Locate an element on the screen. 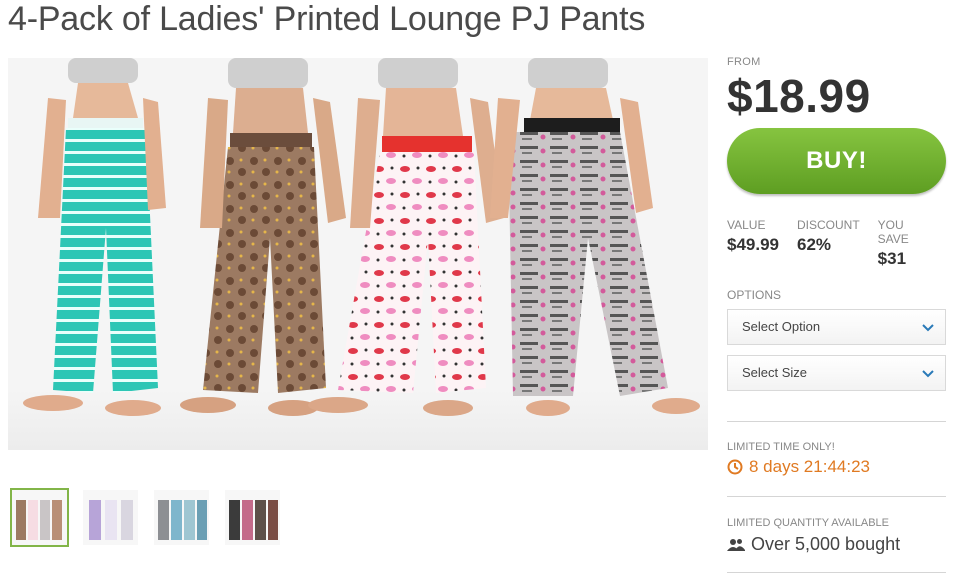 The image size is (970, 580). discount-label: DISCOUNT is located at coordinates (828, 225).